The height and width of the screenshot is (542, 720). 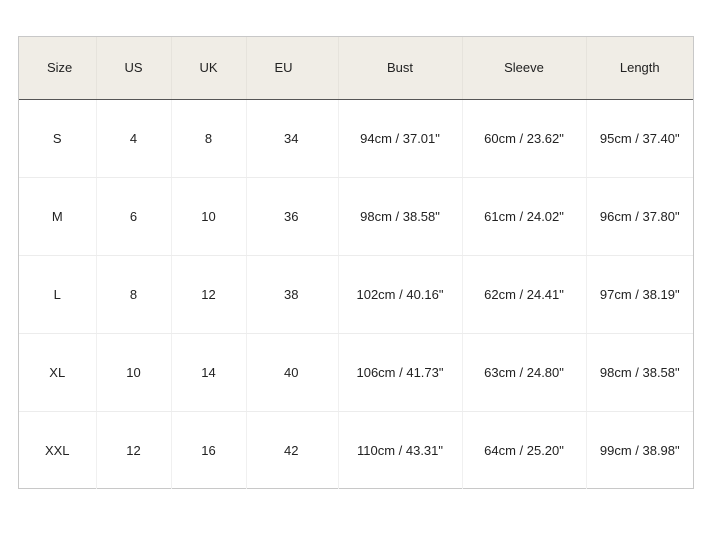 What do you see at coordinates (400, 68) in the screenshot?
I see `column-header-bust: Bust` at bounding box center [400, 68].